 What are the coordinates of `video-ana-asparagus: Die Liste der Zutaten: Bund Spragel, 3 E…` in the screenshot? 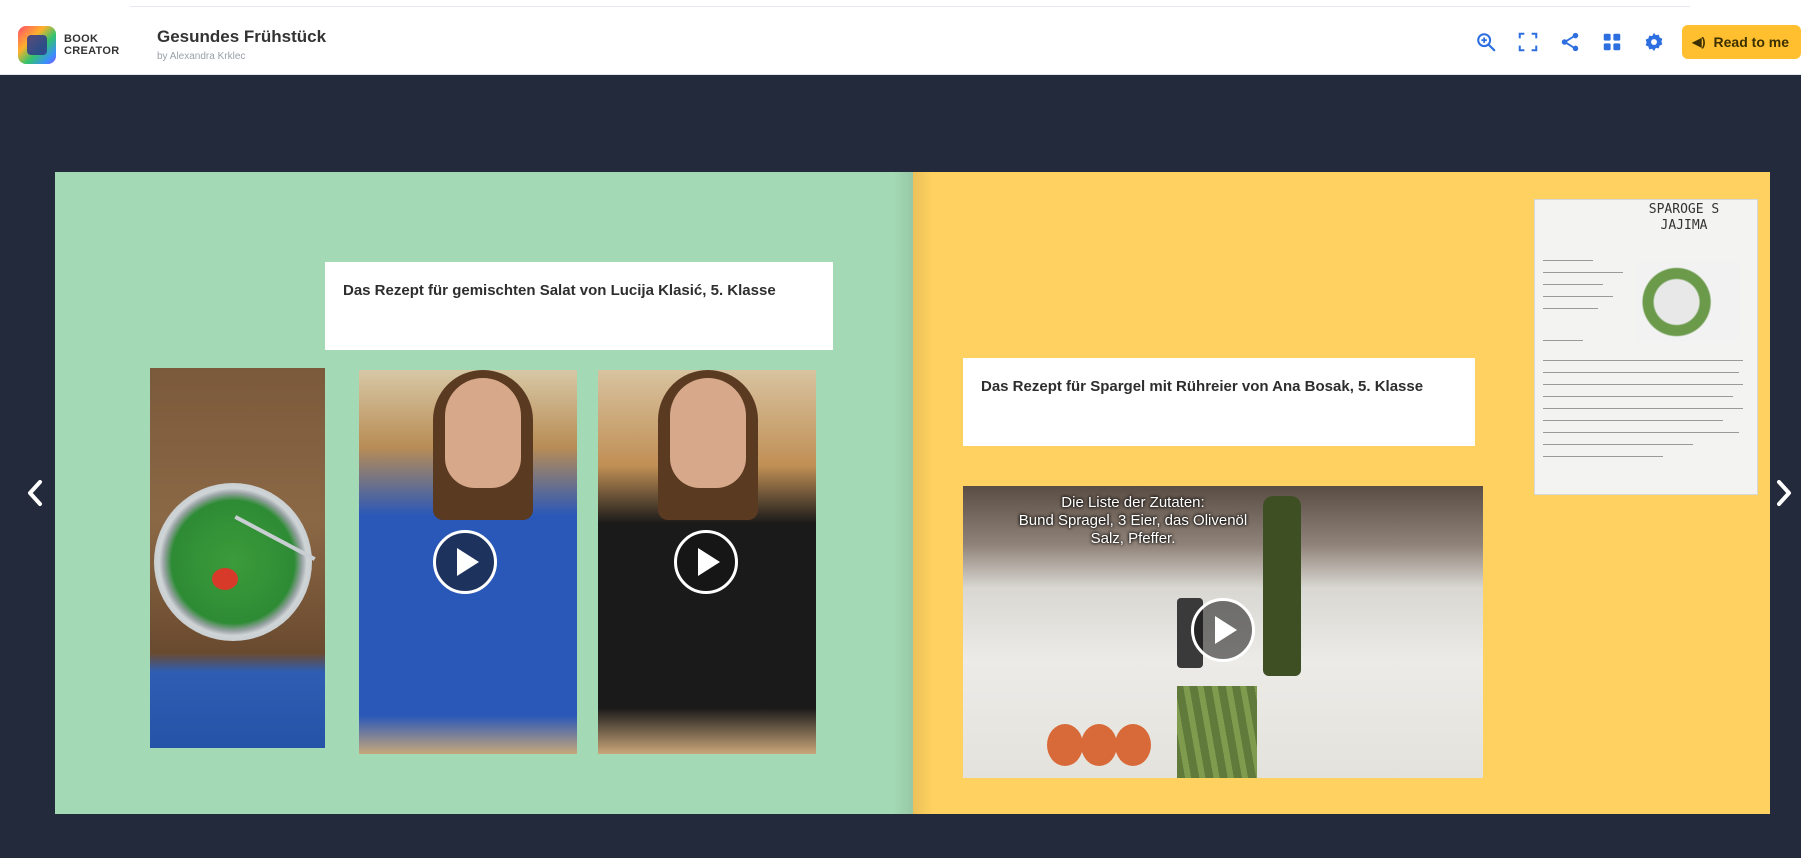 It's located at (1223, 632).